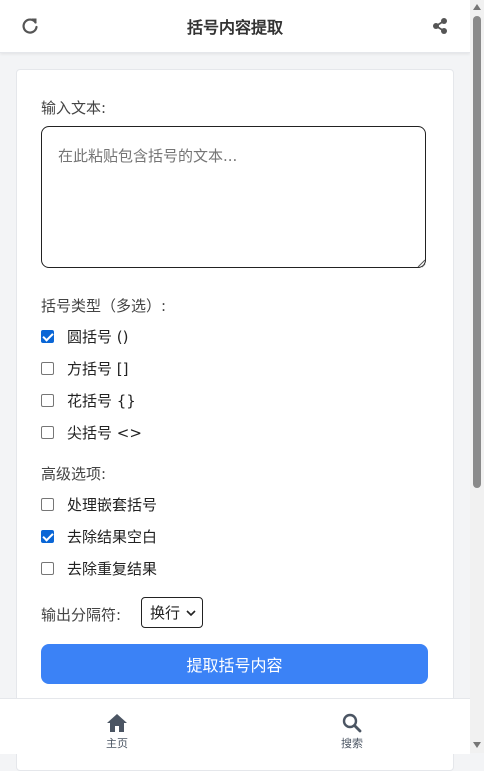 This screenshot has height=771, width=484. What do you see at coordinates (477, 7) in the screenshot?
I see `scroll-up-arrow-icon` at bounding box center [477, 7].